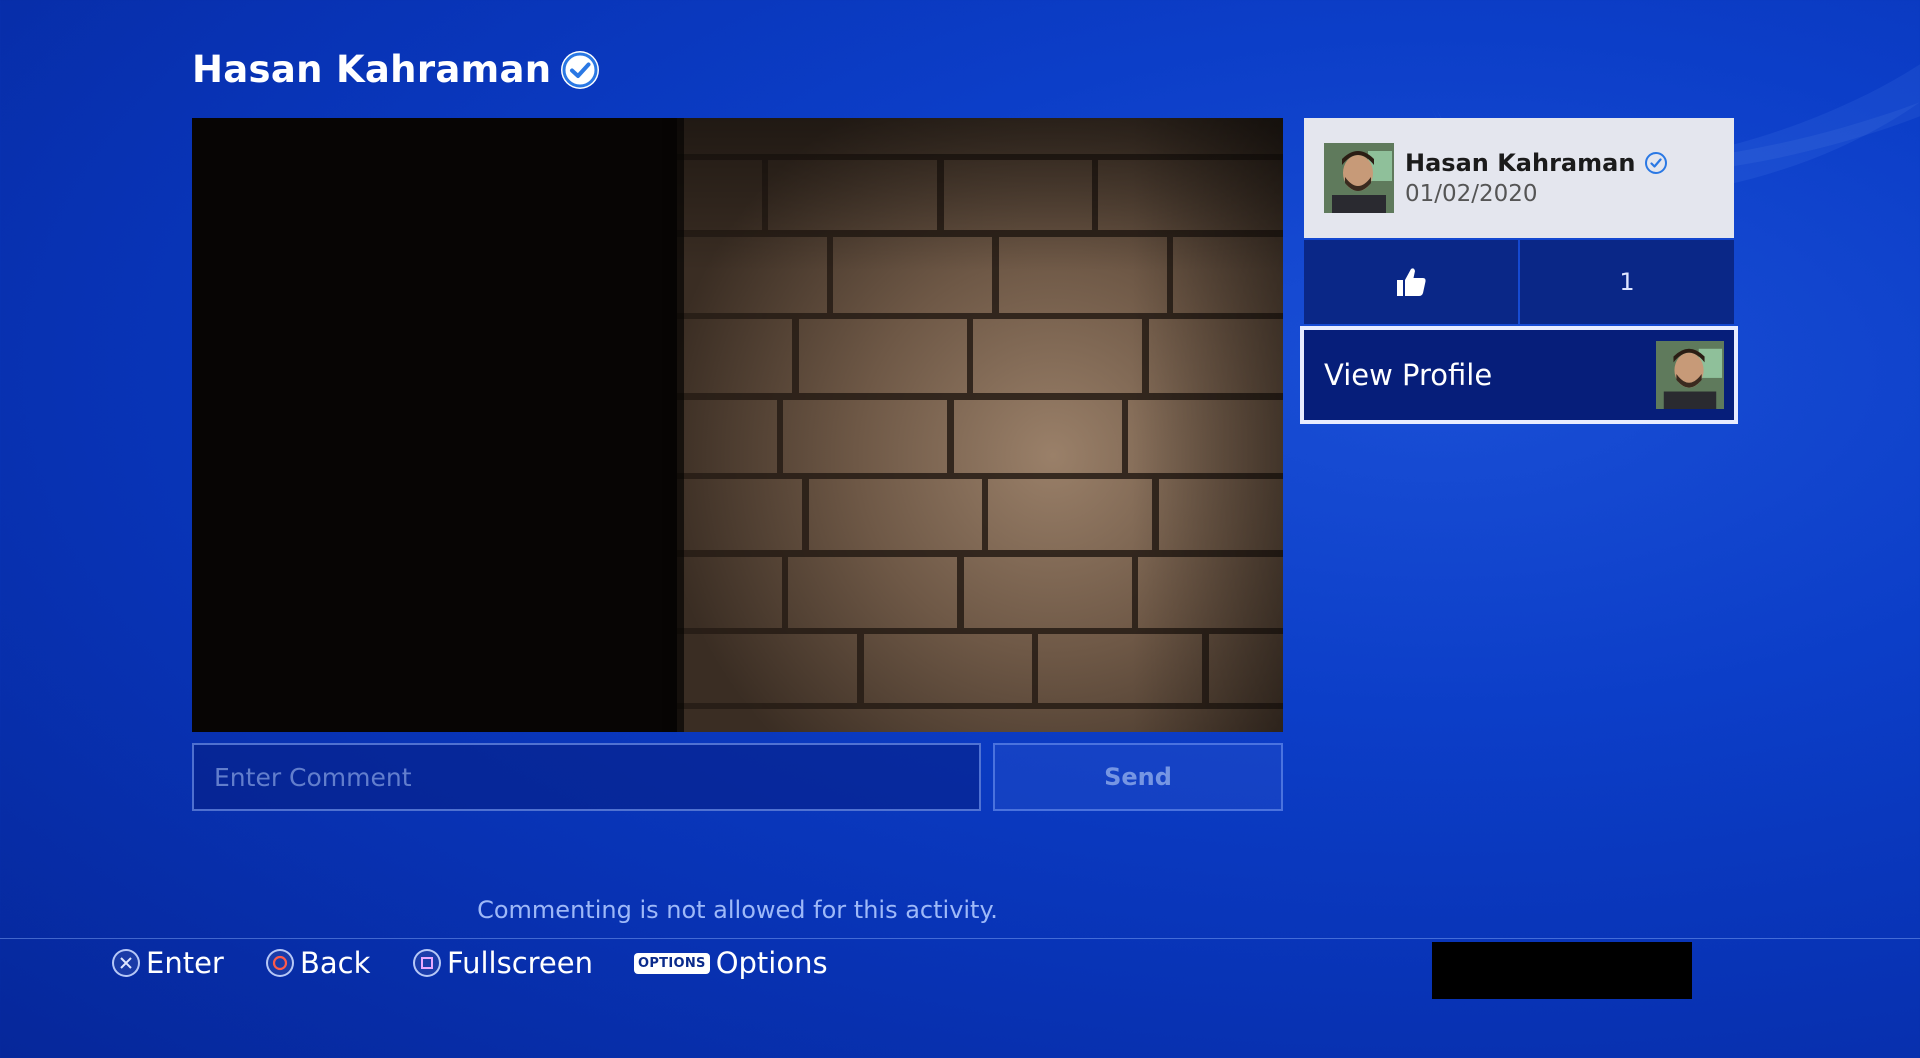 Image resolution: width=1920 pixels, height=1058 pixels. What do you see at coordinates (960, 938) in the screenshot?
I see `footer-divider` at bounding box center [960, 938].